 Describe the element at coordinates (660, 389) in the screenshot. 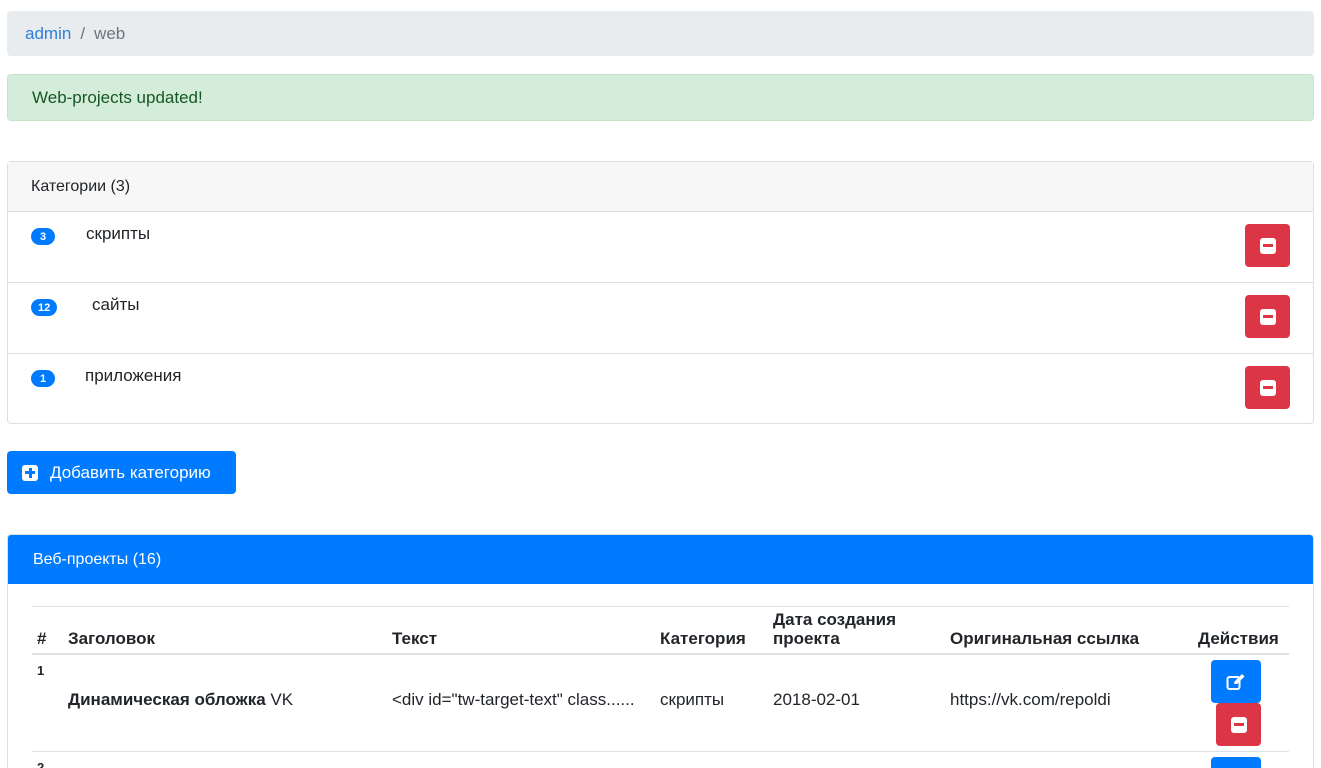

I see `category-row: 1 приложения` at that location.